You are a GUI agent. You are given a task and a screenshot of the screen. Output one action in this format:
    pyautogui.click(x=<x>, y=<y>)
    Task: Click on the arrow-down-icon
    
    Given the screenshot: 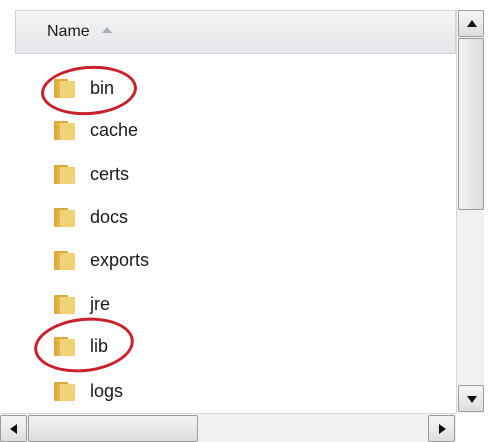 What is the action you would take?
    pyautogui.click(x=472, y=399)
    